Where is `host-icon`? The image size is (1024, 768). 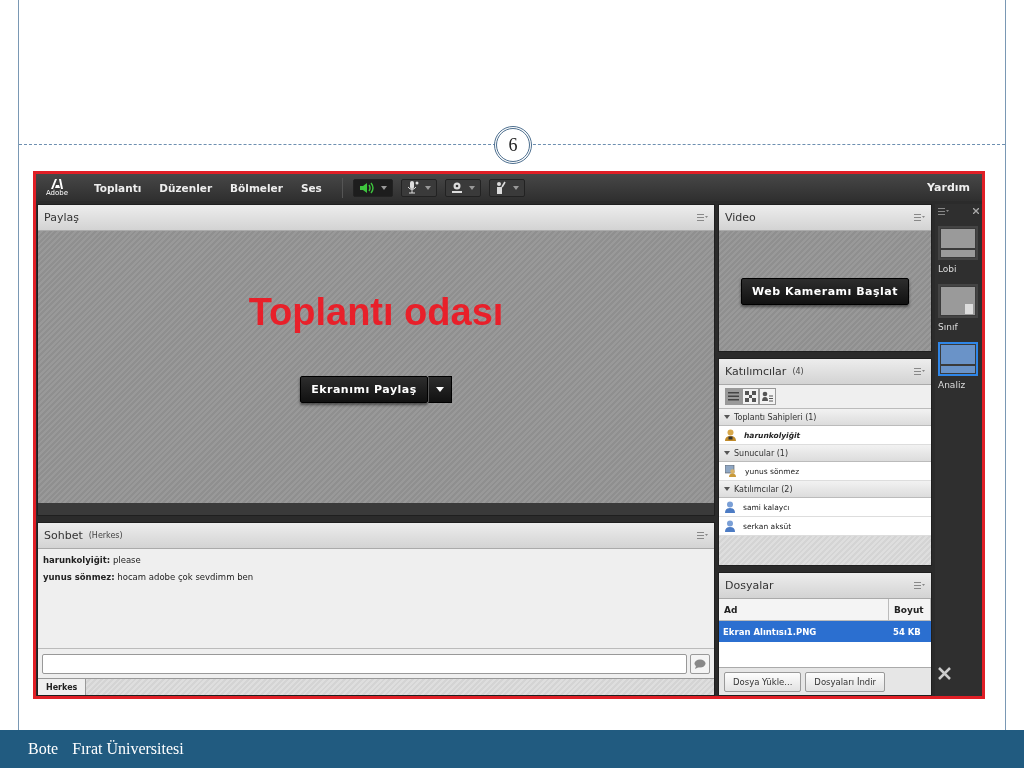
host-icon is located at coordinates (730, 435).